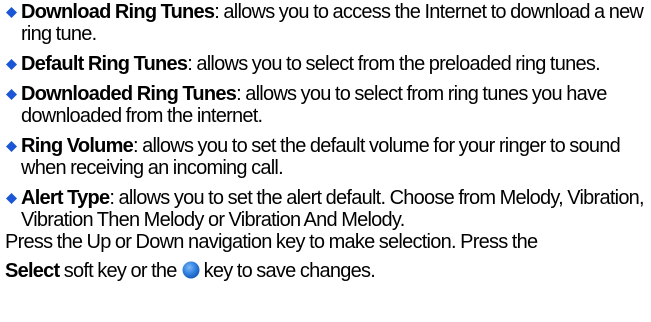  What do you see at coordinates (120, 271) in the screenshot?
I see `instruction-middle-text: soft key or the` at bounding box center [120, 271].